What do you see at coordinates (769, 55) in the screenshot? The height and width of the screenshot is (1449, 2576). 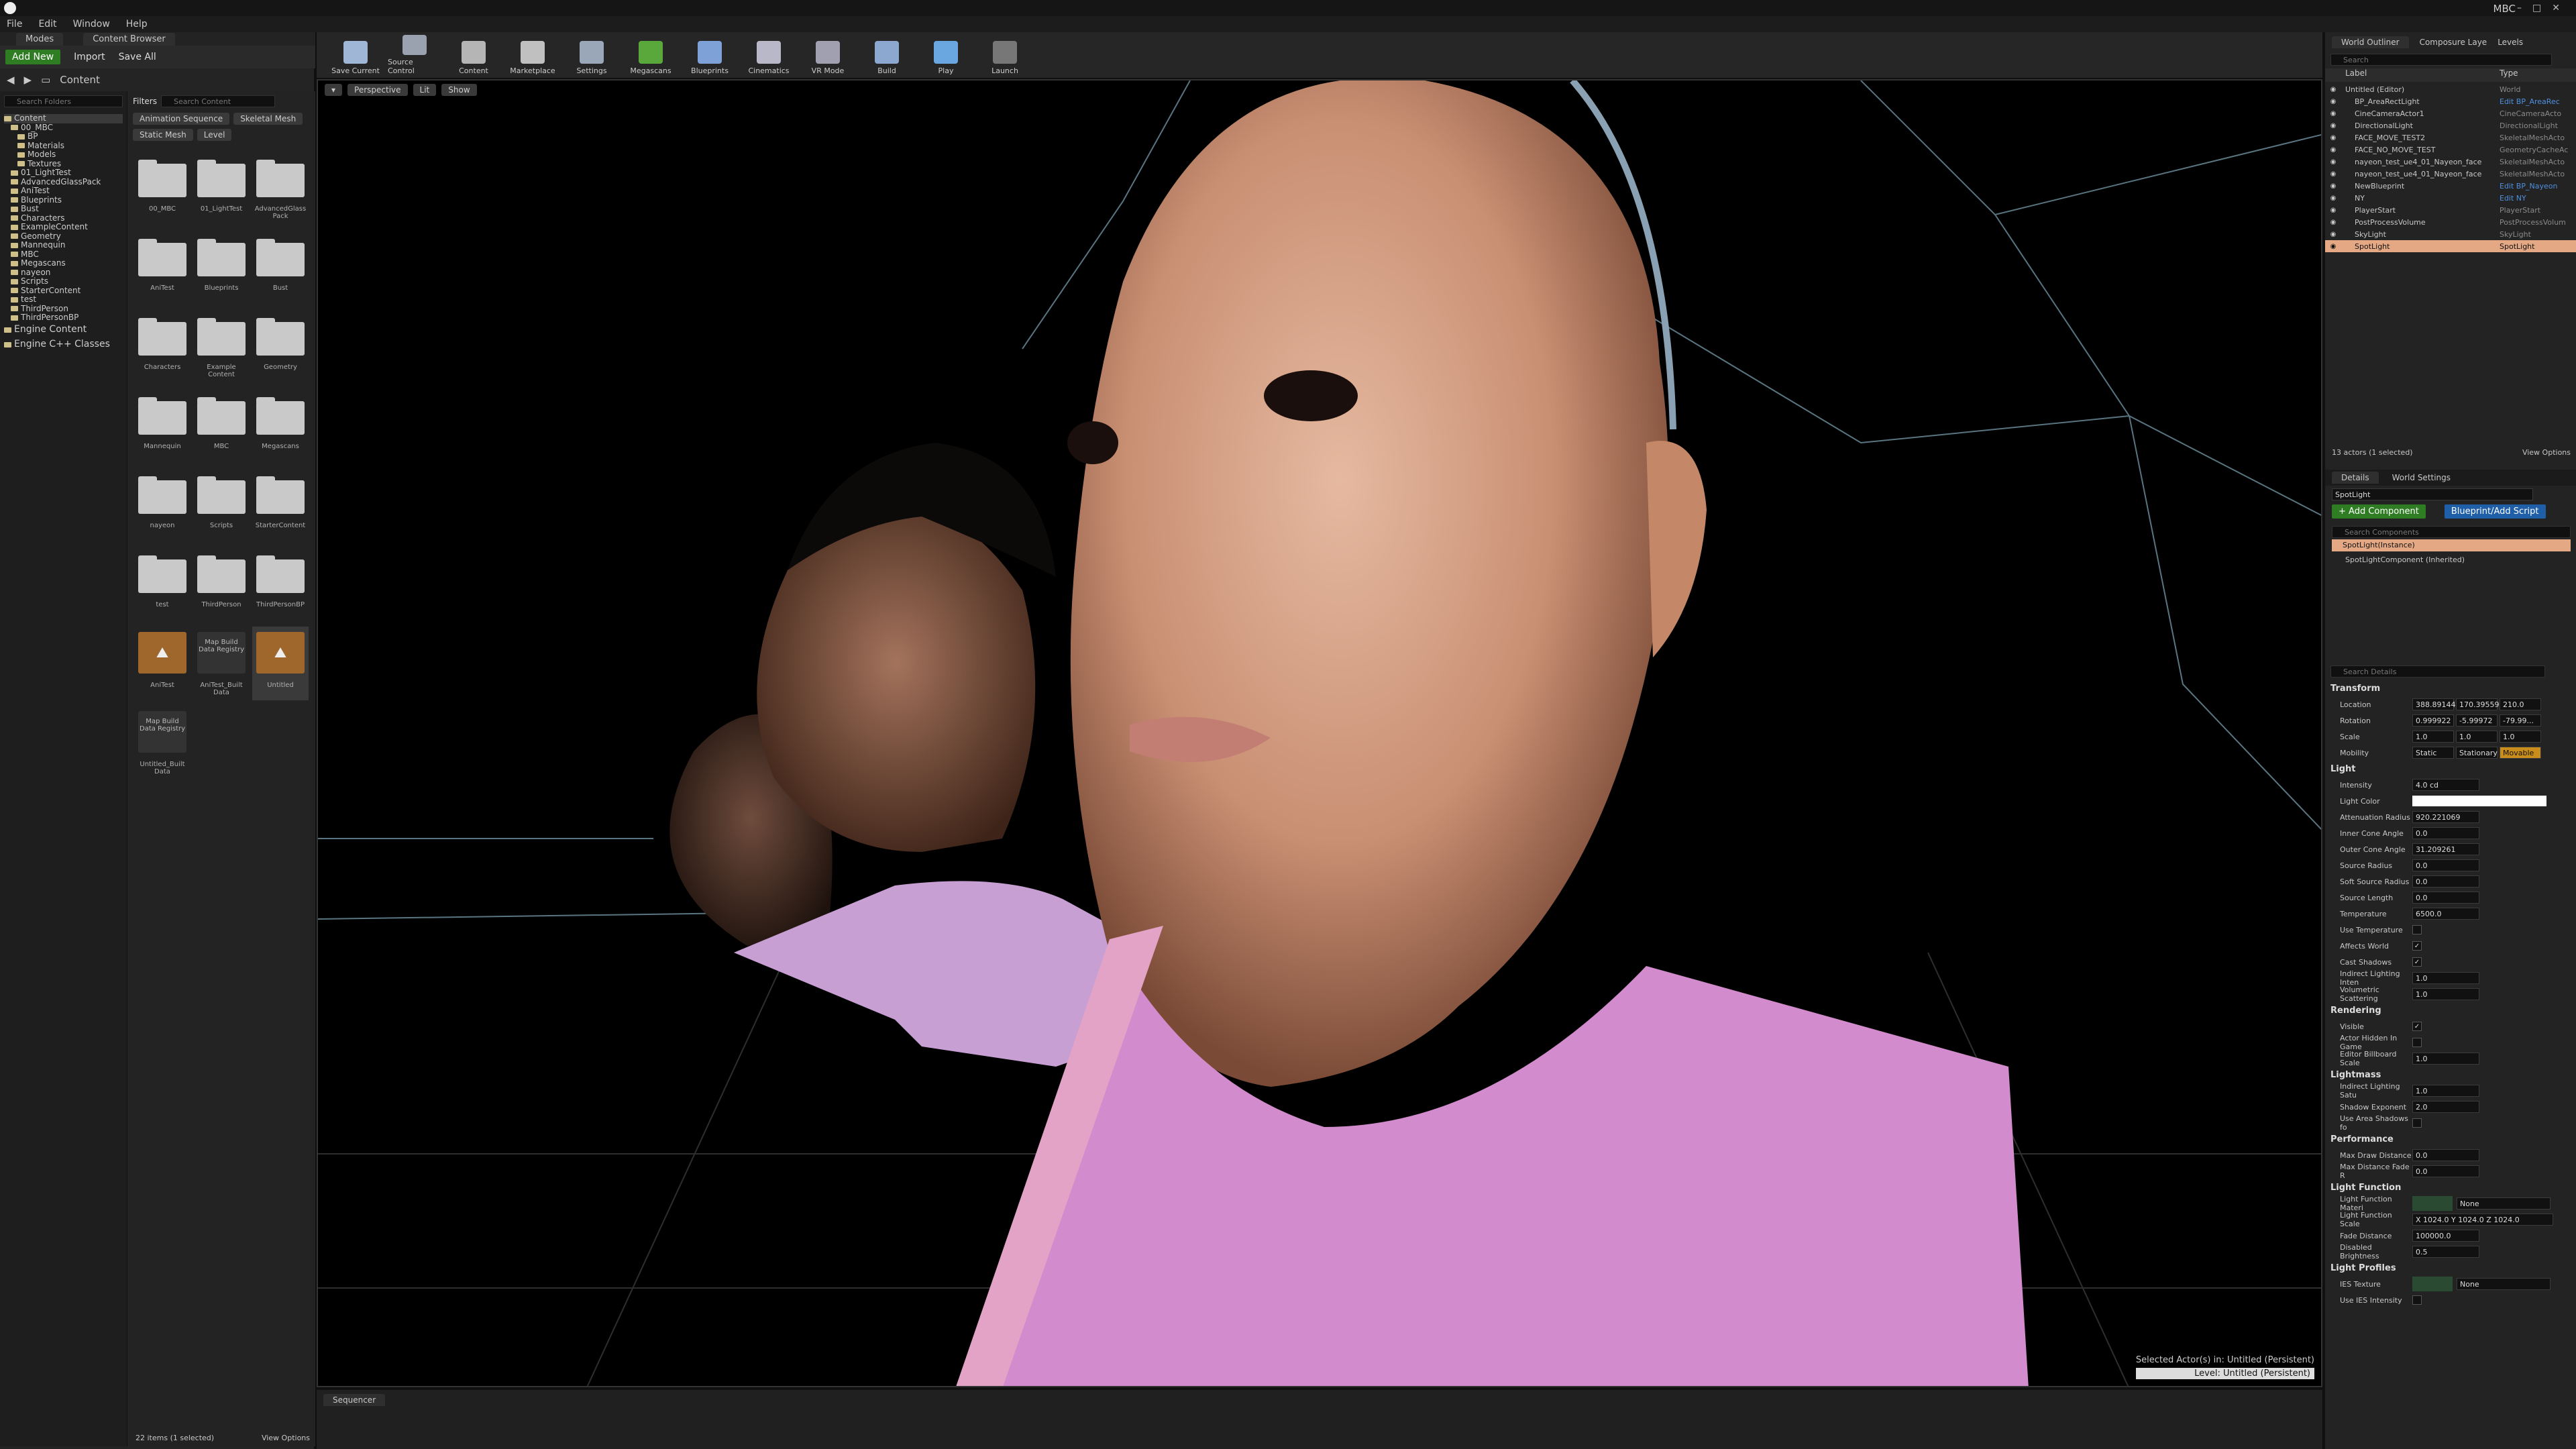 I see `toolbar-cinematics-button: Cinematics` at bounding box center [769, 55].